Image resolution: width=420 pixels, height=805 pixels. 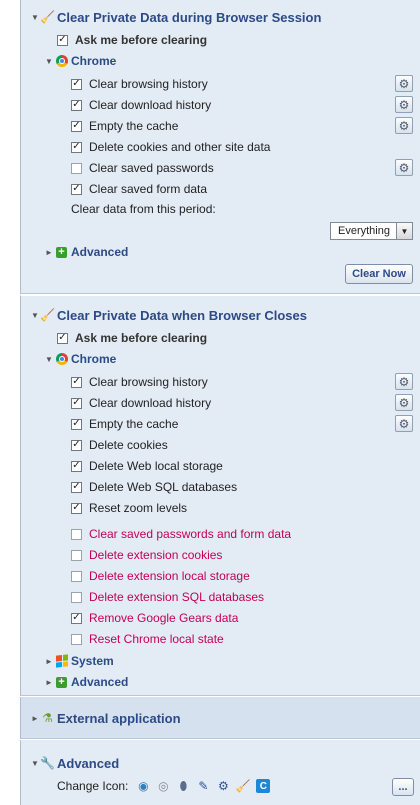 What do you see at coordinates (180, 147) in the screenshot?
I see `option-label: Delete cookies and other site data` at bounding box center [180, 147].